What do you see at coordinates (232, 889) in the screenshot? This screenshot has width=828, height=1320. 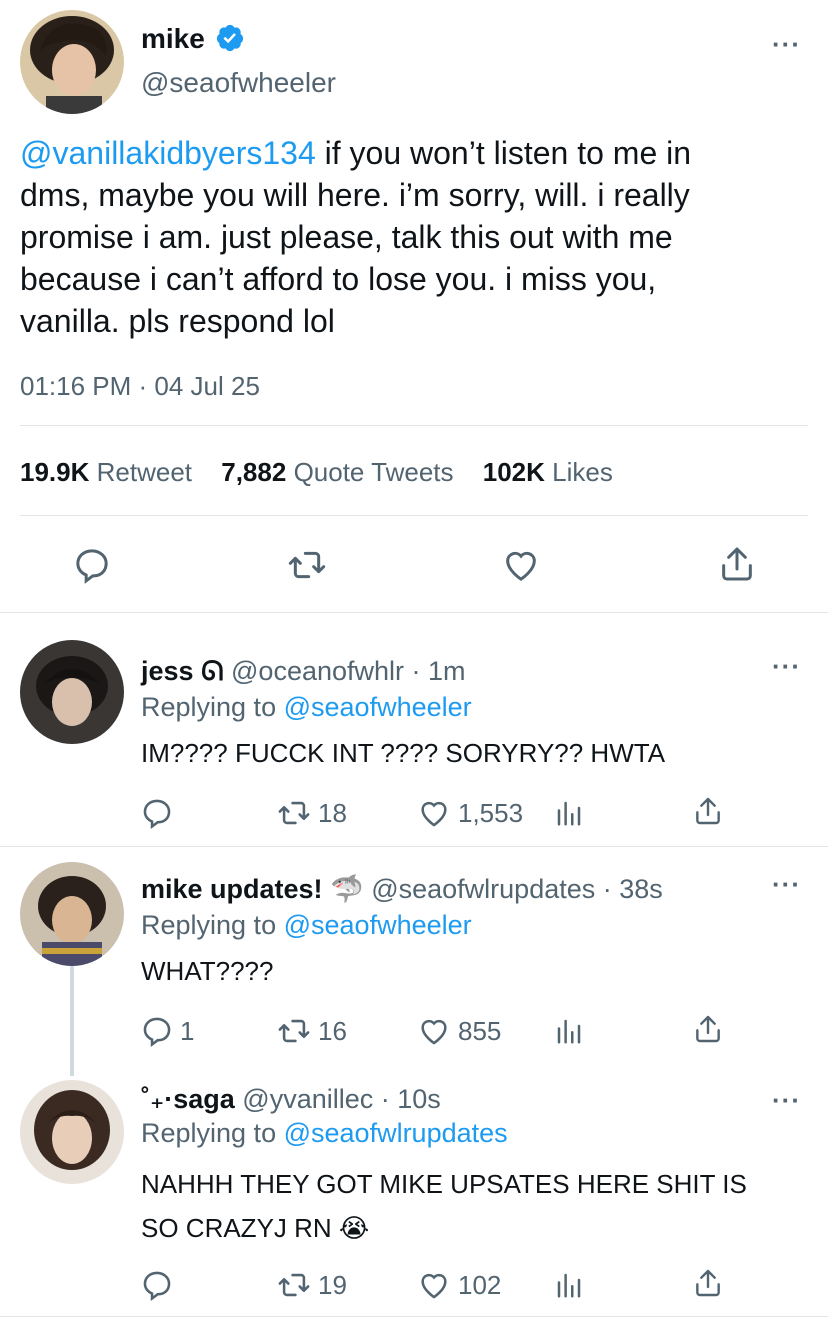 I see `display-name: mike updates!` at bounding box center [232, 889].